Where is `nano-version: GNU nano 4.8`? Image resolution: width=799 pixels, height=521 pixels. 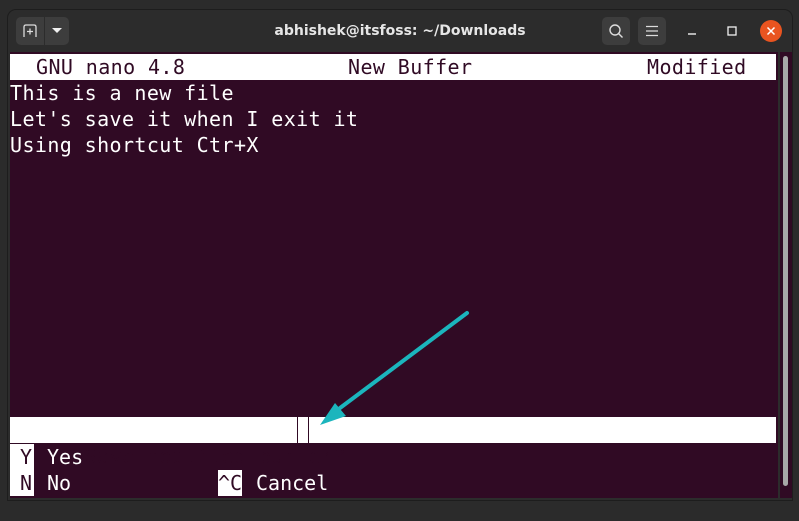
nano-version: GNU nano 4.8 is located at coordinates (111, 67).